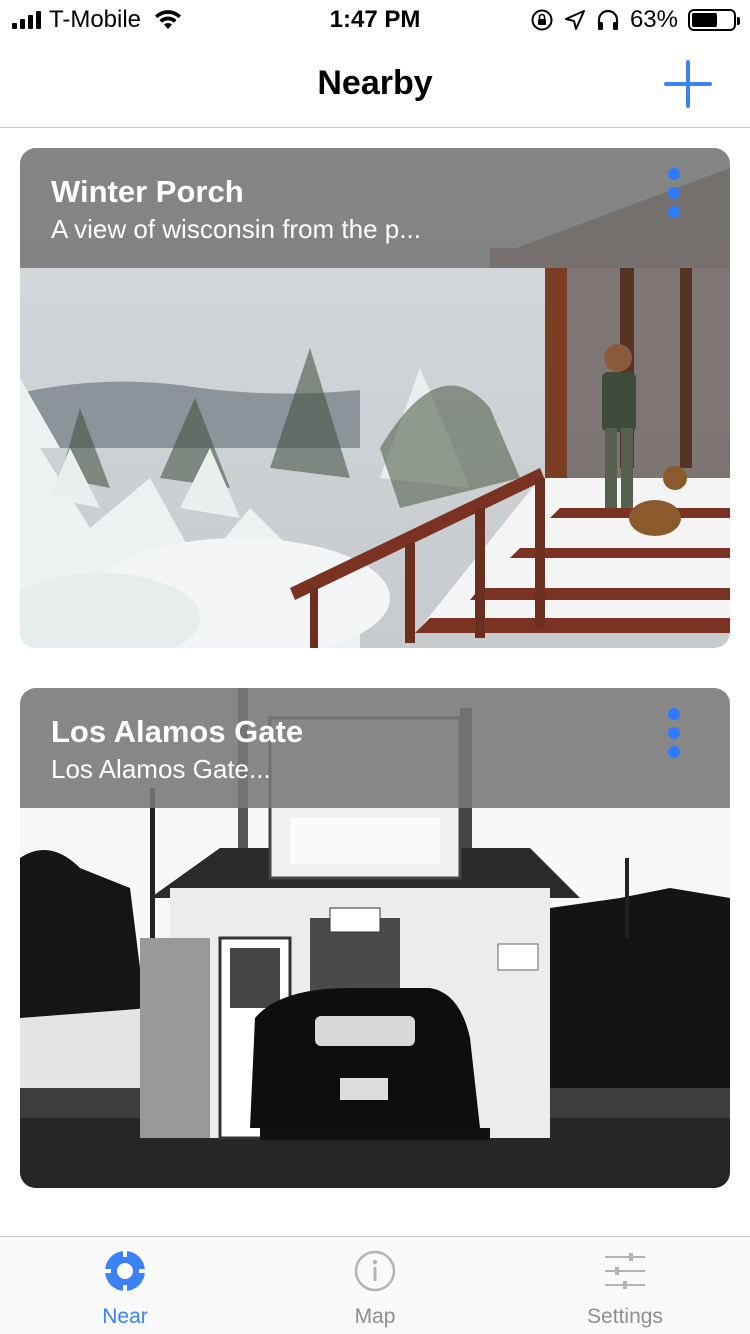 The image size is (750, 1334). I want to click on card-title: Los Alamos Gate, so click(177, 731).